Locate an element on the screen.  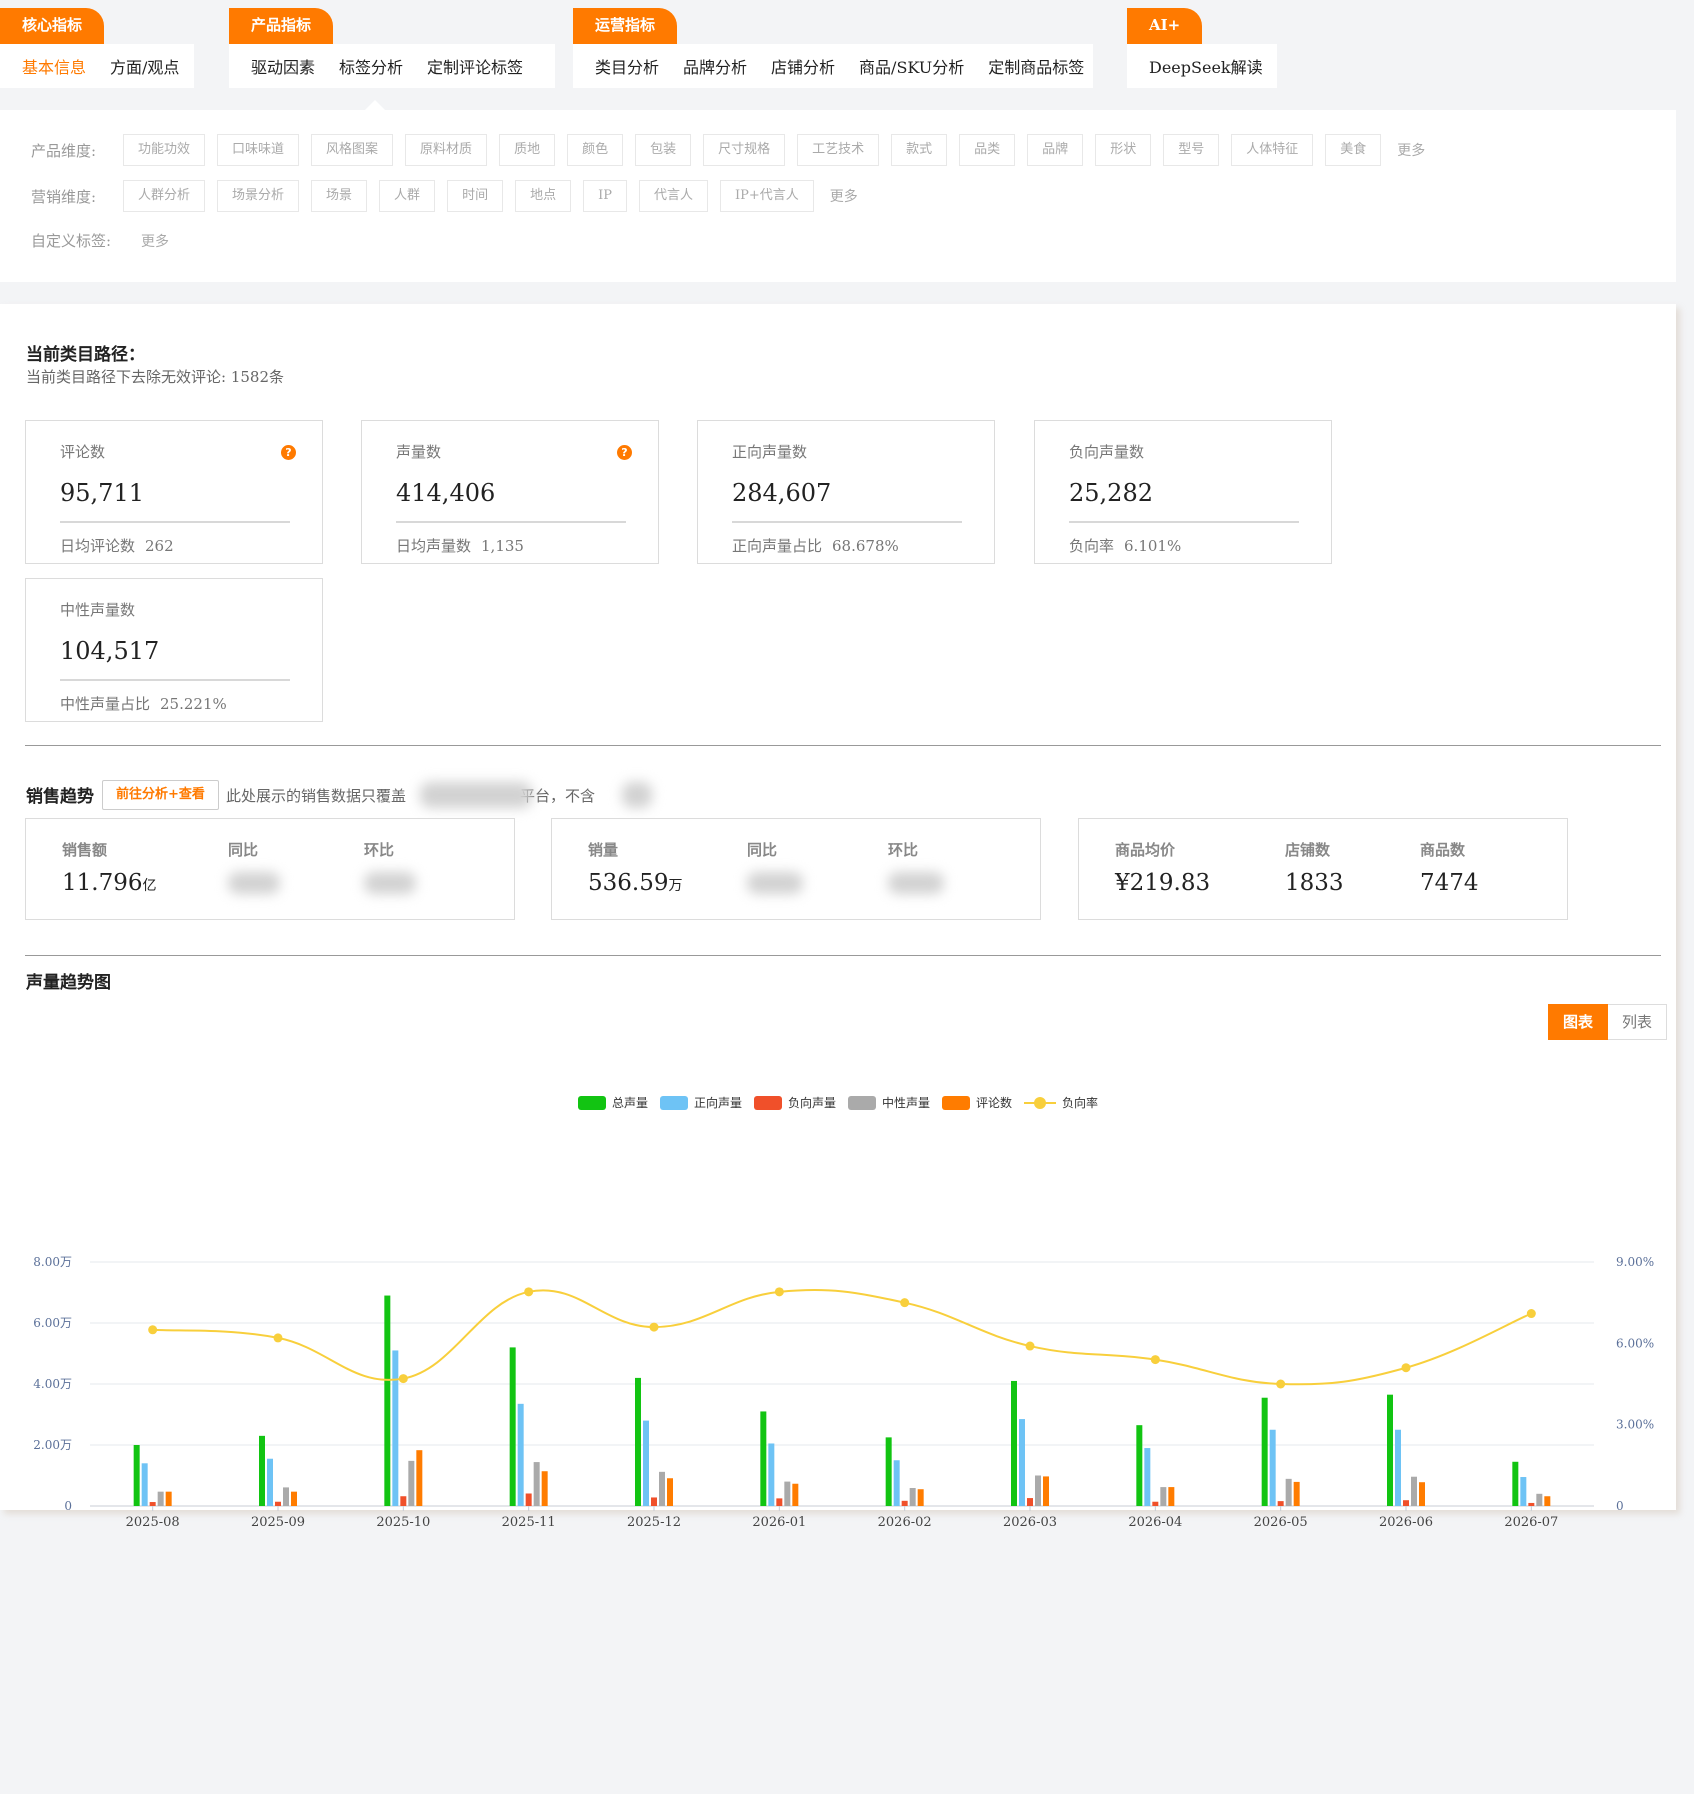
legend-item: 负向声量 is located at coordinates (794, 1102).